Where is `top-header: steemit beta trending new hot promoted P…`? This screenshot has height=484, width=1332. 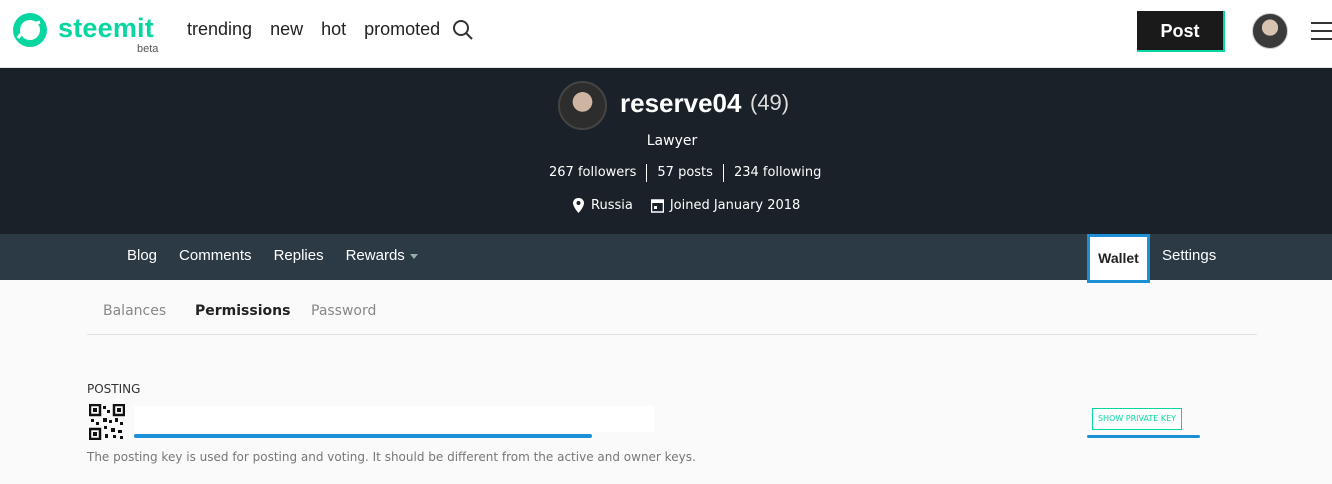 top-header: steemit beta trending new hot promoted P… is located at coordinates (666, 34).